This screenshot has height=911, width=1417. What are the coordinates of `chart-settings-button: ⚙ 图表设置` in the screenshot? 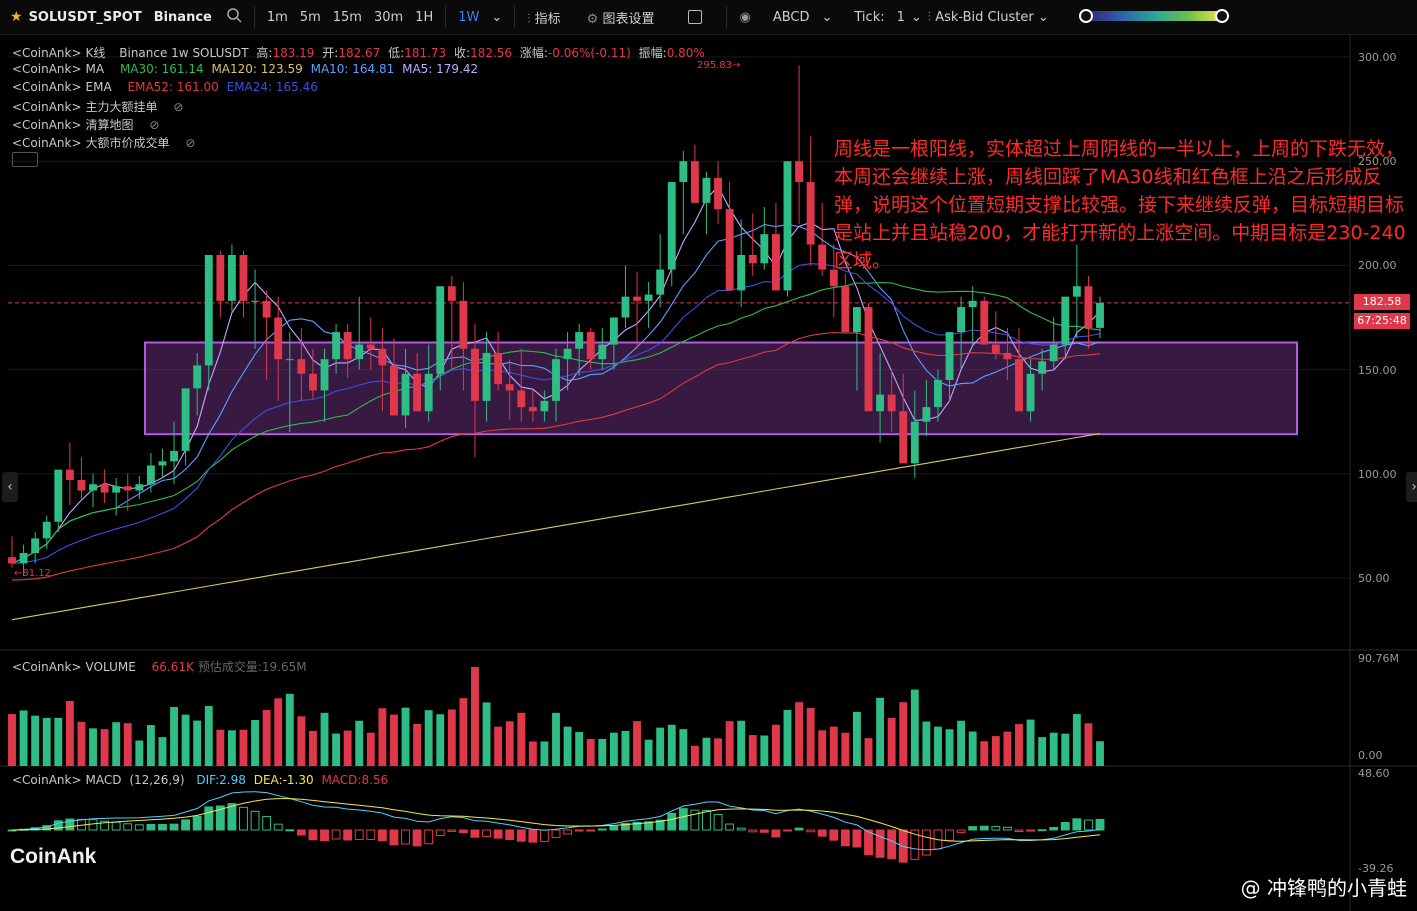 It's located at (621, 17).